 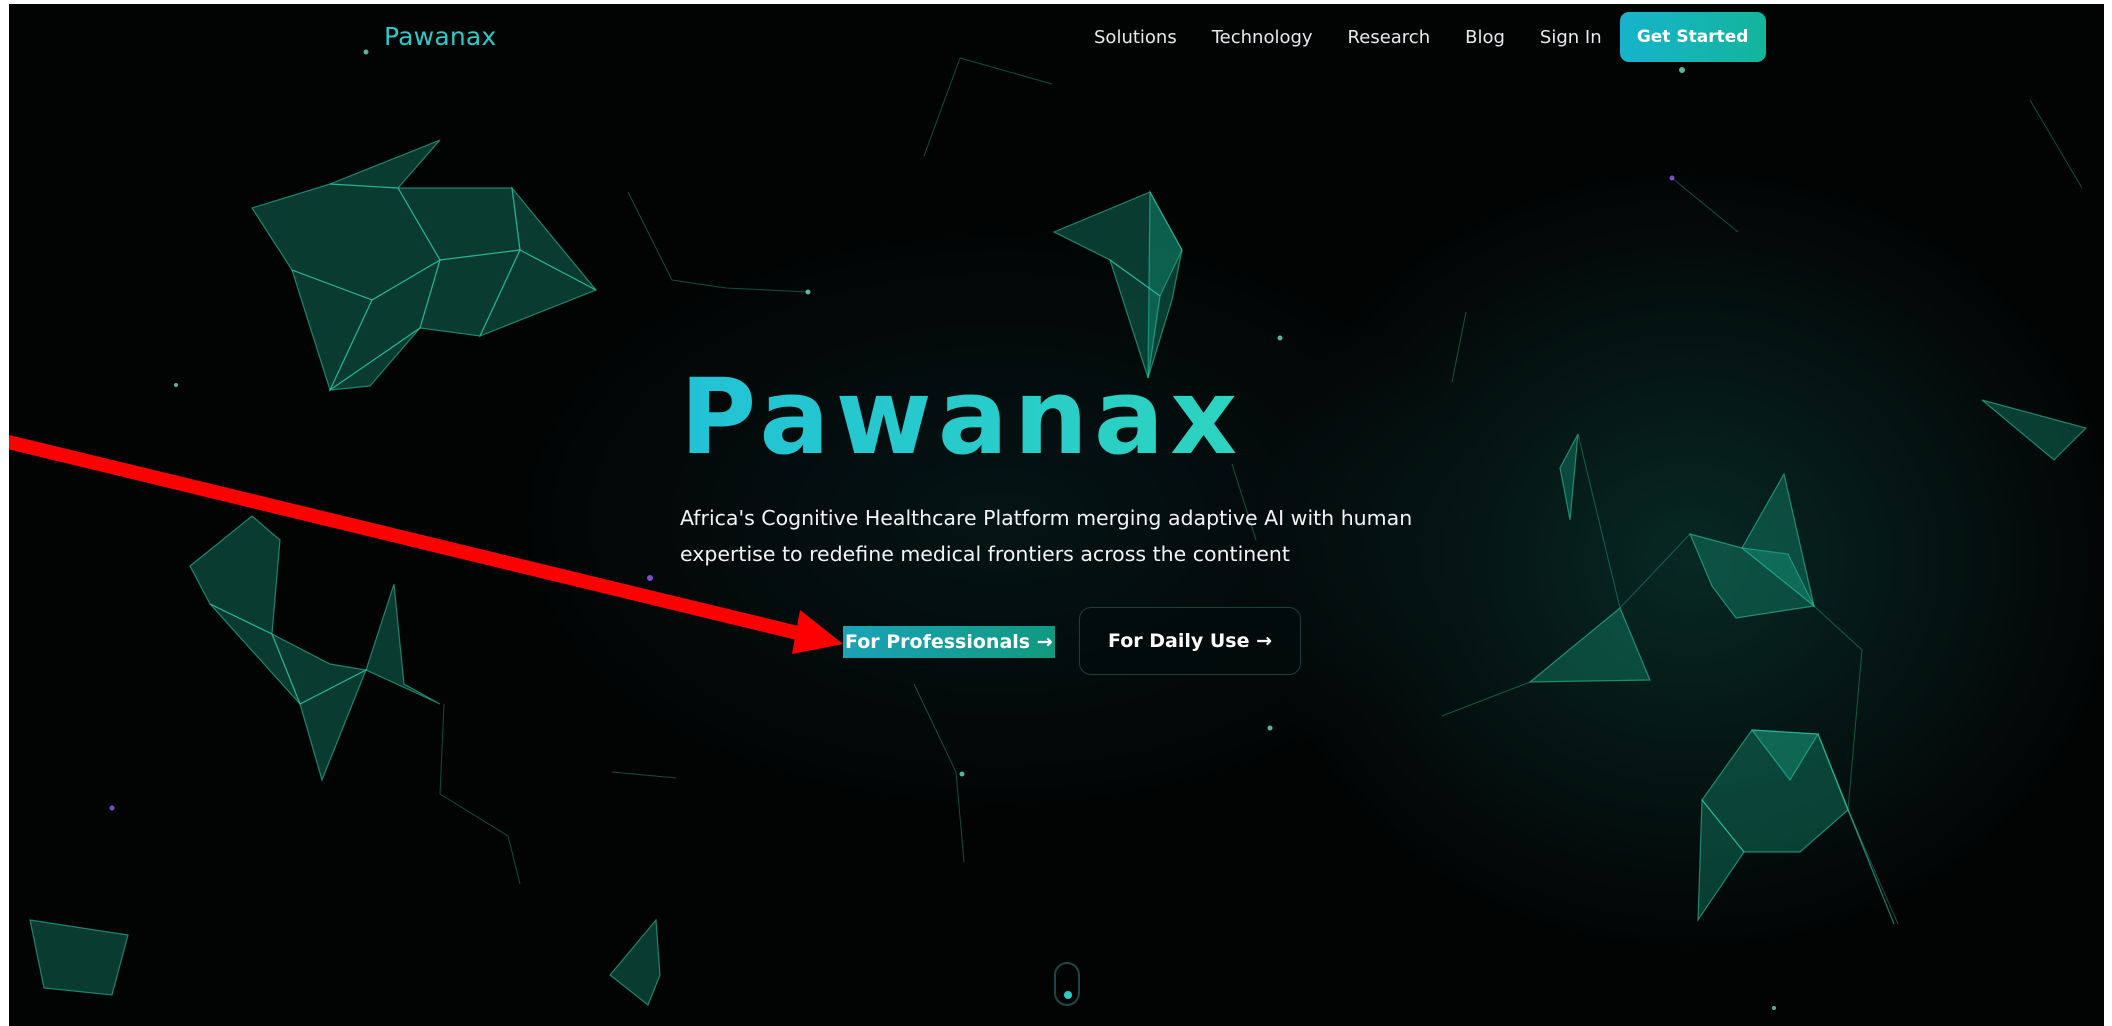 What do you see at coordinates (1068, 995) in the screenshot?
I see `scroll-dot` at bounding box center [1068, 995].